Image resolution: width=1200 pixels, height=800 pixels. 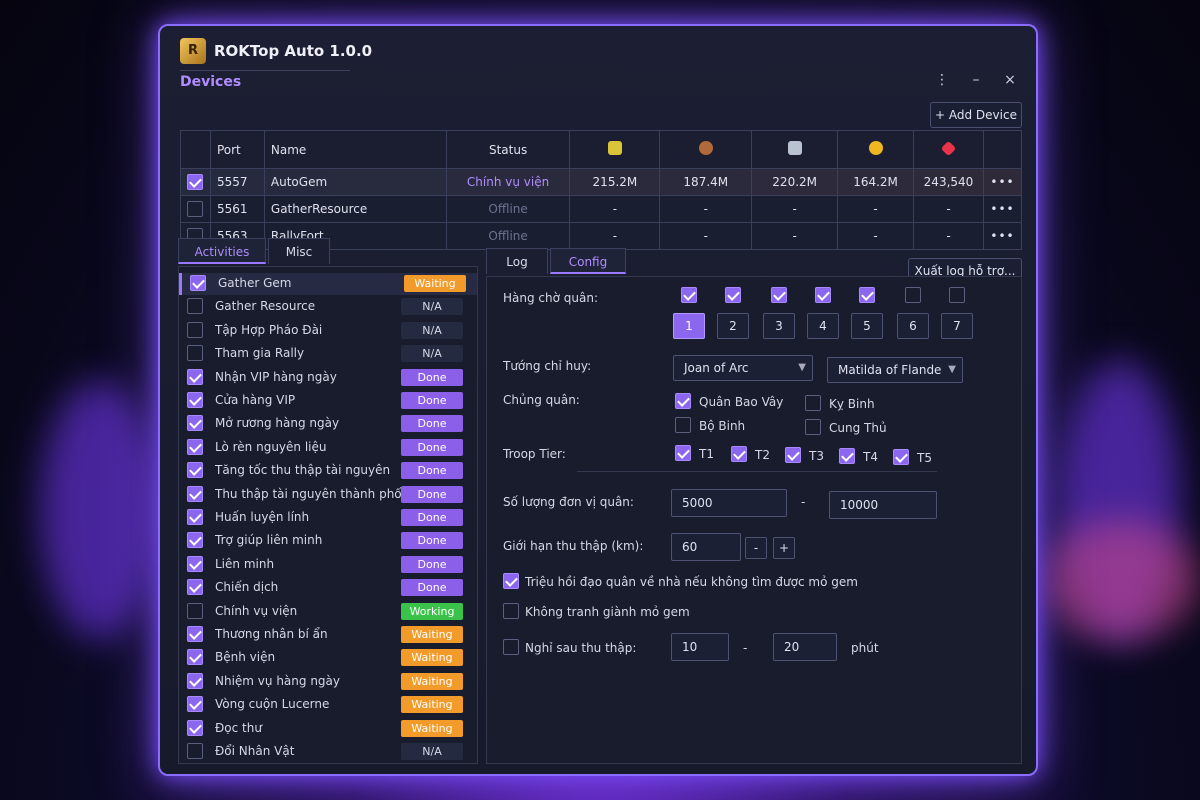 What do you see at coordinates (689, 326) in the screenshot?
I see `queue-number-button: 1` at bounding box center [689, 326].